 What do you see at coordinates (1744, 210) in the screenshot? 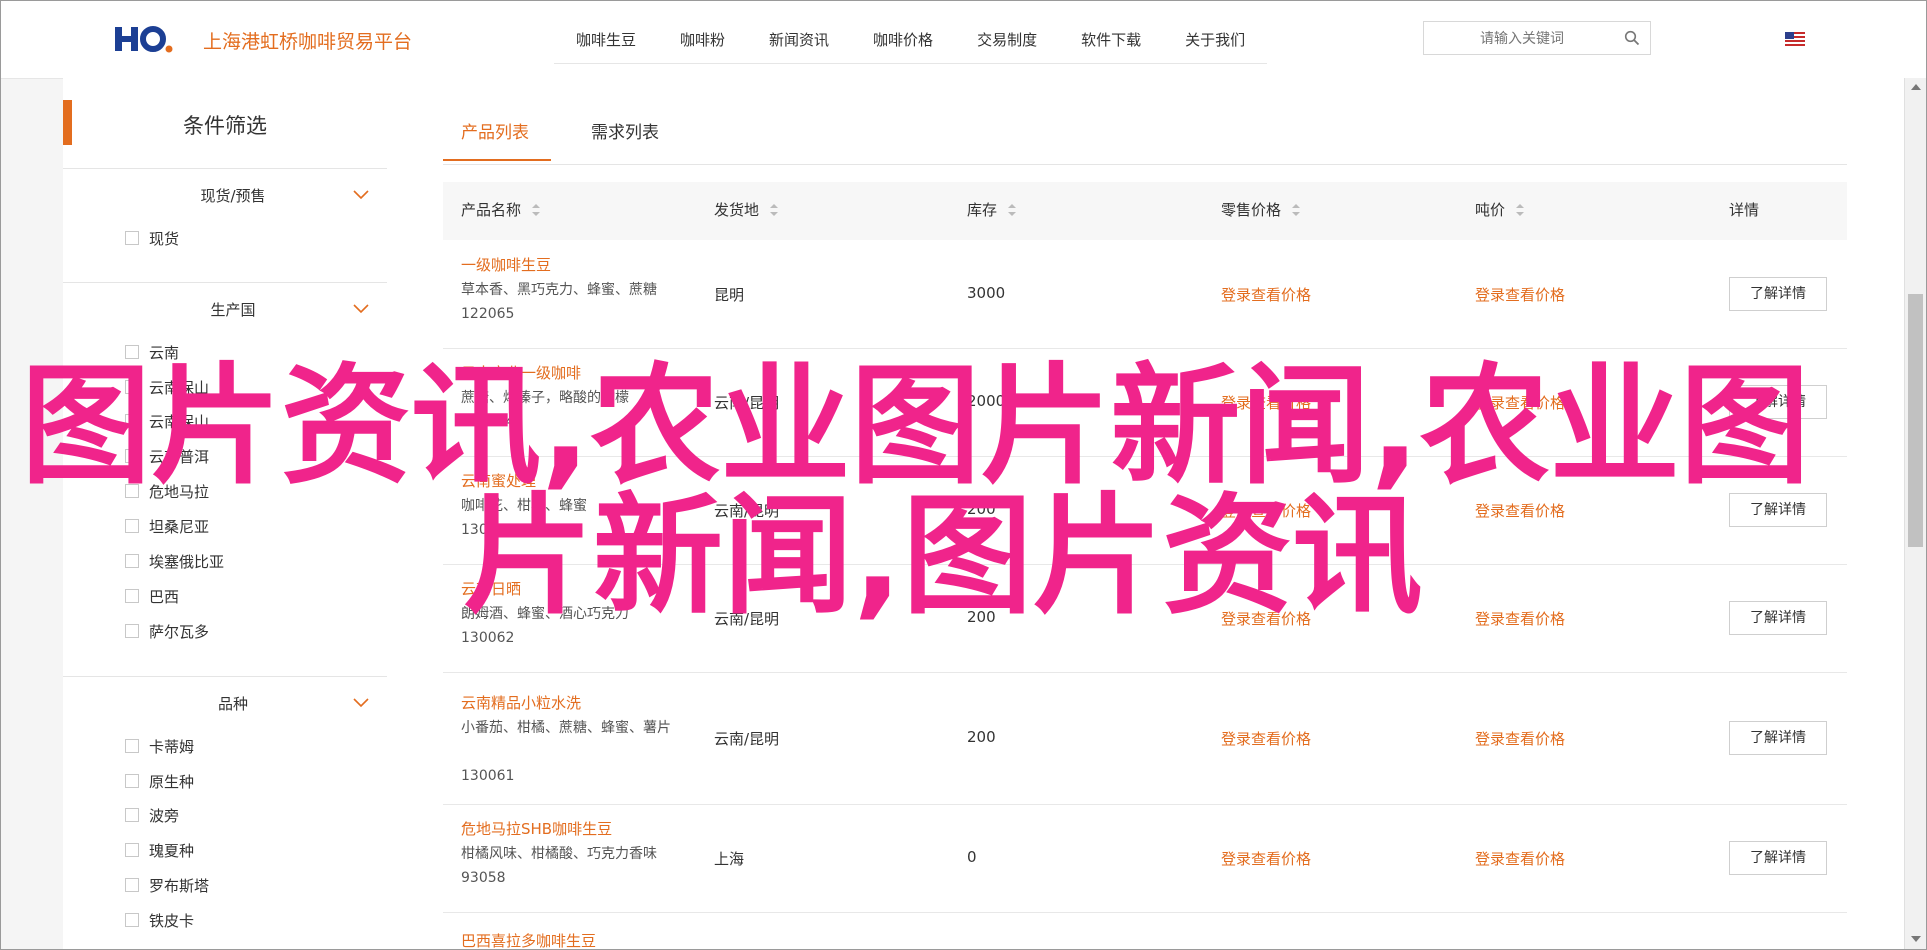
I see `column-header-detail: 详情` at bounding box center [1744, 210].